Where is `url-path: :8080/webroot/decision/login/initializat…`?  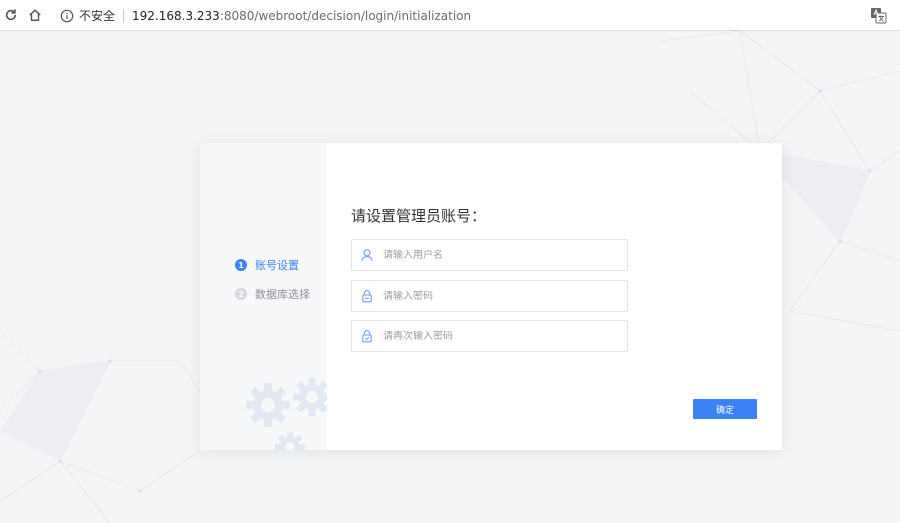 url-path: :8080/webroot/decision/login/initializat… is located at coordinates (345, 15).